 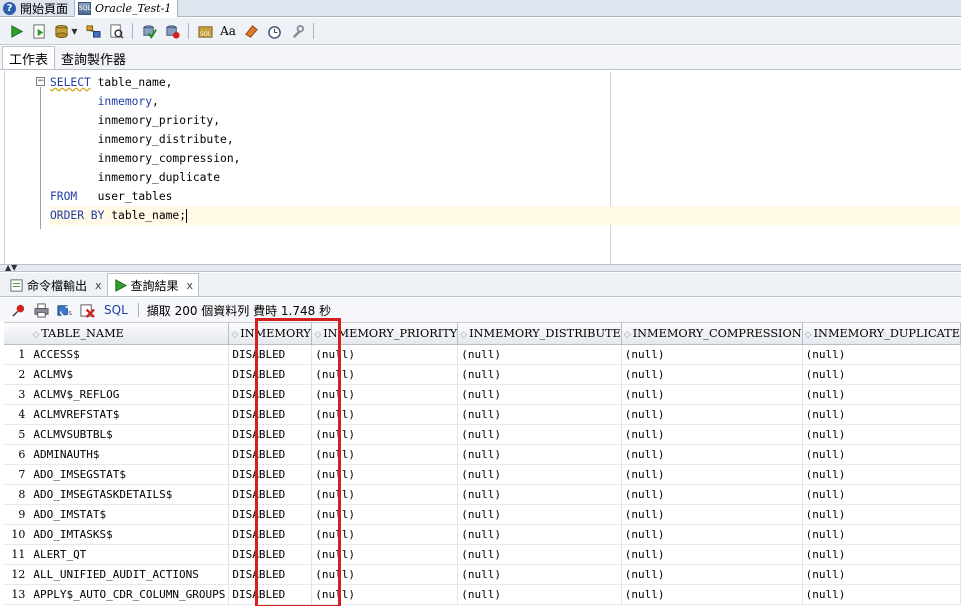 I want to click on unshared-sql-button: SQL, so click(x=205, y=31).